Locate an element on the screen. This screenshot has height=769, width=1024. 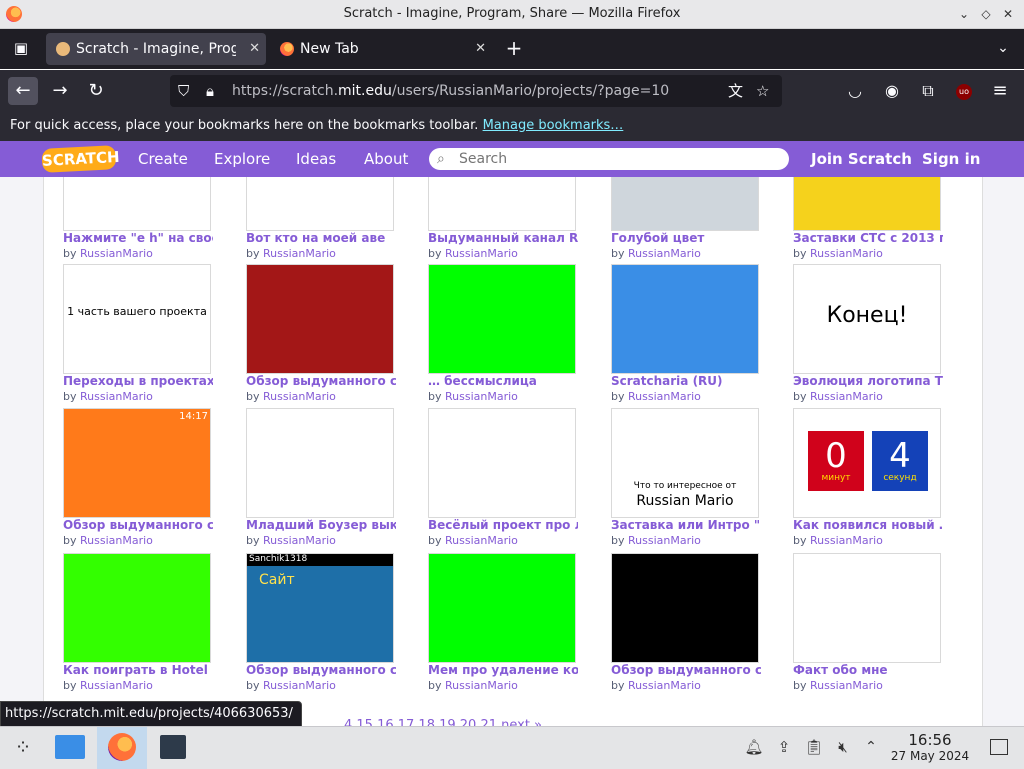
forward-icon: → is located at coordinates (60, 91).